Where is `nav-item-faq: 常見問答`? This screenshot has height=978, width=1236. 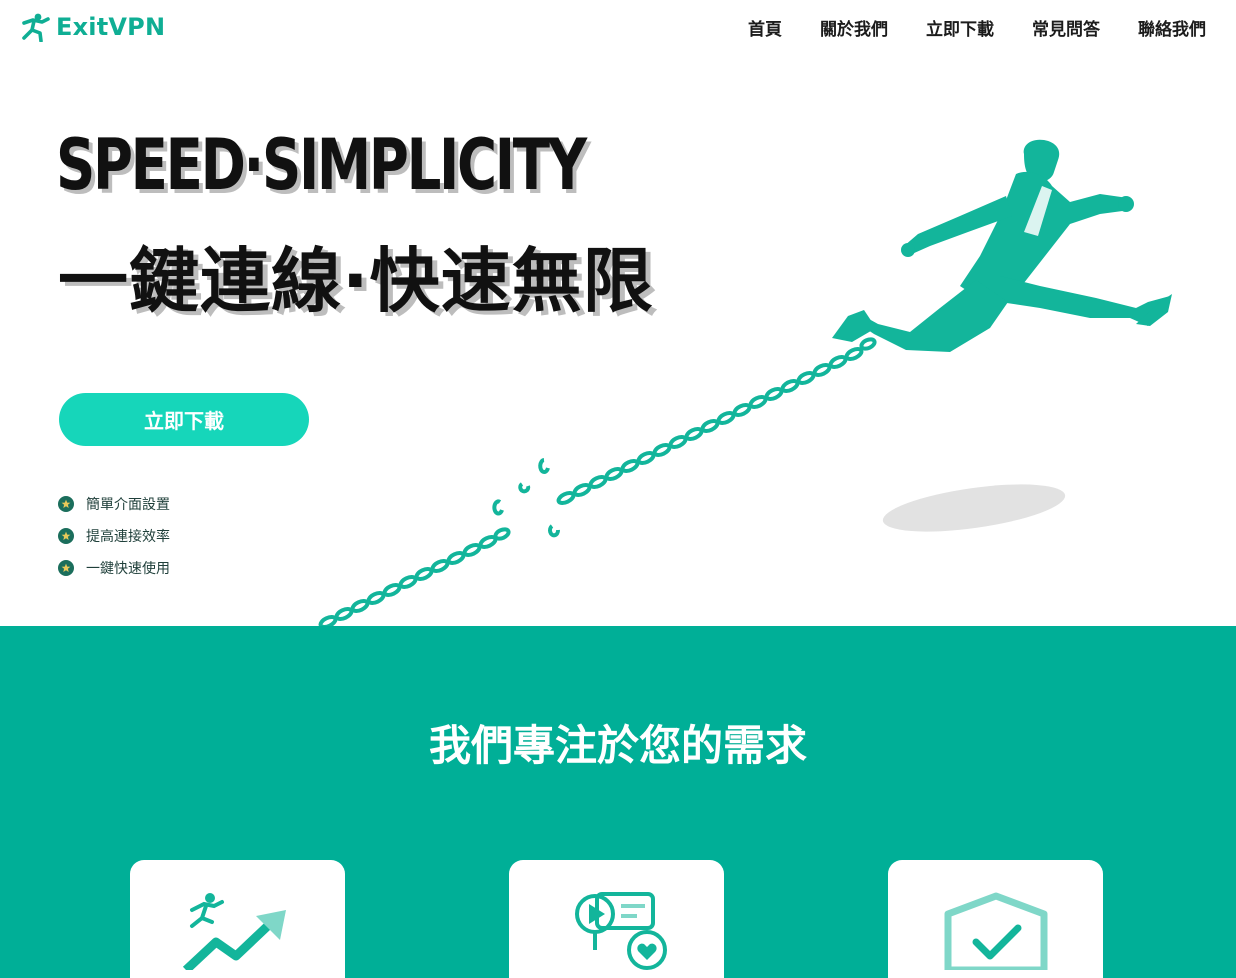 nav-item-faq: 常見問答 is located at coordinates (1066, 27).